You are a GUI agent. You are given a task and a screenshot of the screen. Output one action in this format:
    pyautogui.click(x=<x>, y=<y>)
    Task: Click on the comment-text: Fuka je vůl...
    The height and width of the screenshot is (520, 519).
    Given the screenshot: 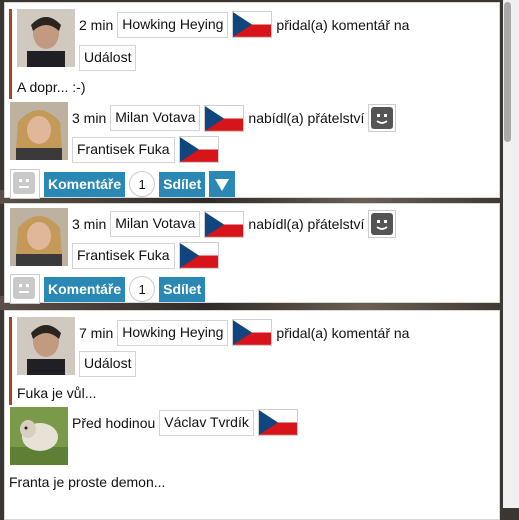 What is the action you would take?
    pyautogui.click(x=57, y=393)
    